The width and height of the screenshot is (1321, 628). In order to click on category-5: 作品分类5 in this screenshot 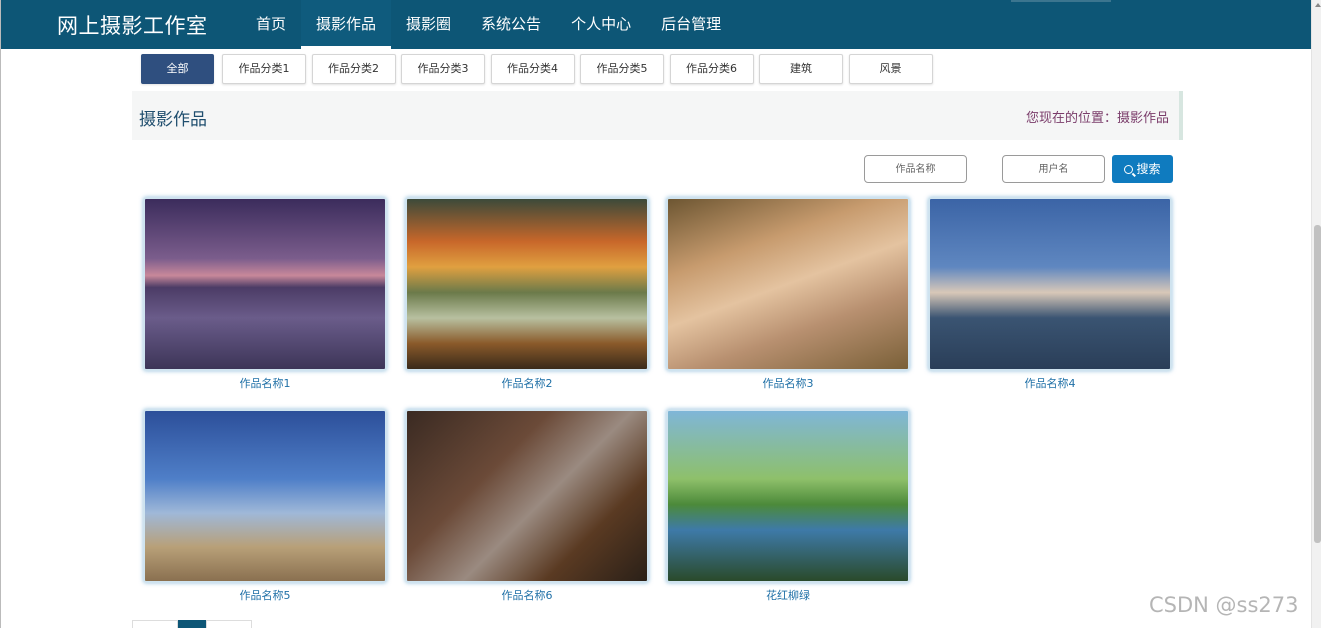, I will do `click(622, 69)`.